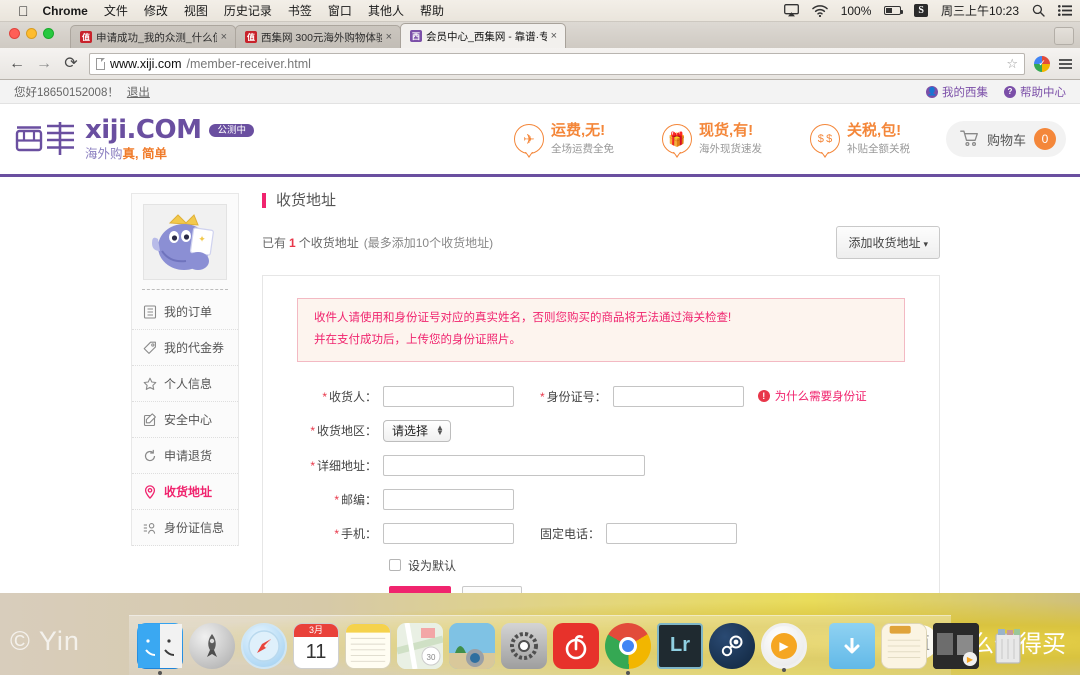 Image resolution: width=1080 pixels, height=675 pixels. I want to click on count-suffix: 个收货地址, so click(328, 243).